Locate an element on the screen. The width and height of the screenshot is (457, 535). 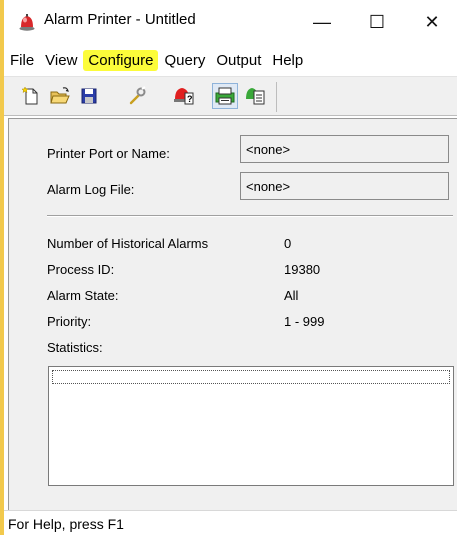
open-folder-icon is located at coordinates (60, 96).